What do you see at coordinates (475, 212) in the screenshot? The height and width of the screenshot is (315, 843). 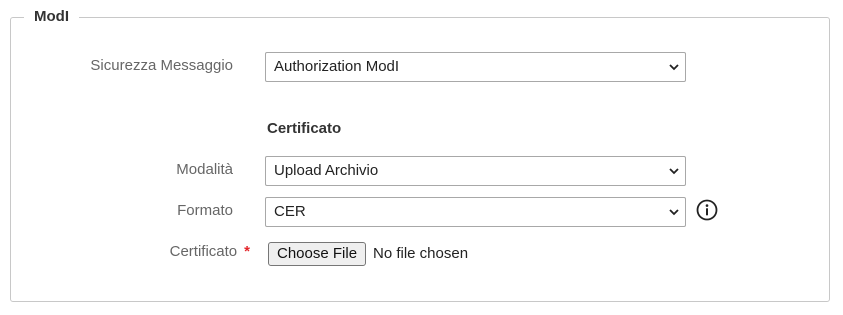 I see `formato-select: CER` at bounding box center [475, 212].